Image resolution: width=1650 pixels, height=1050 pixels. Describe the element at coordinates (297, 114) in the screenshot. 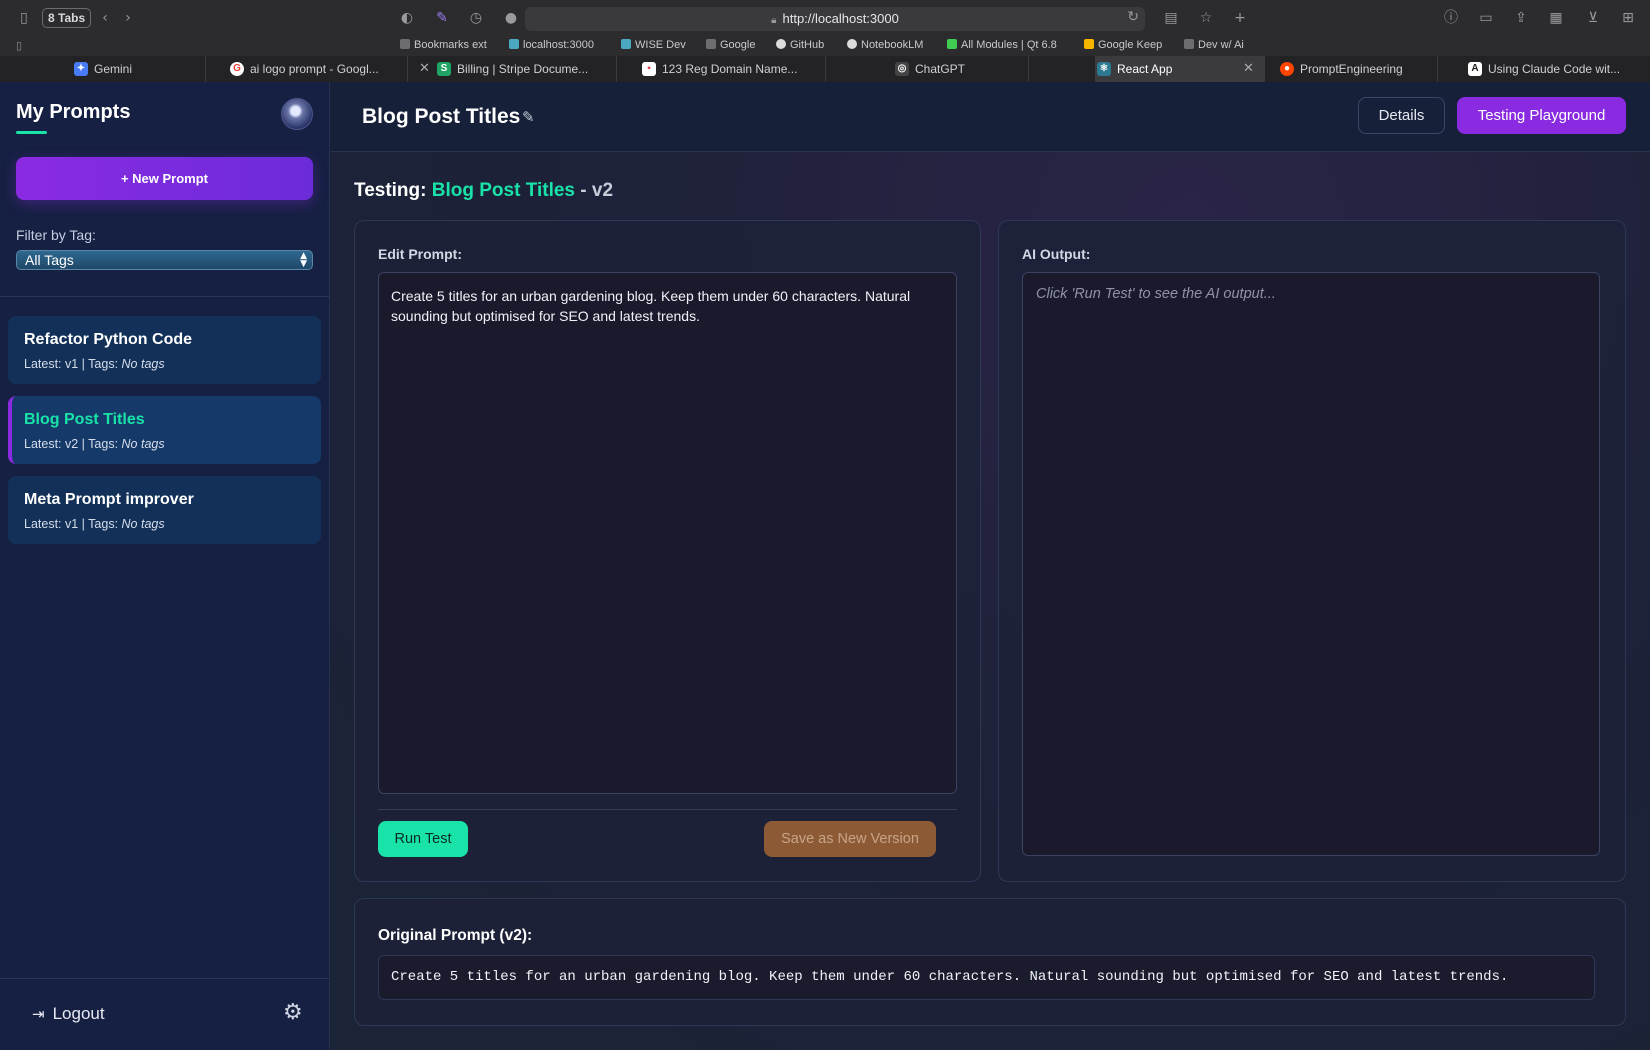

I see `avatar` at that location.